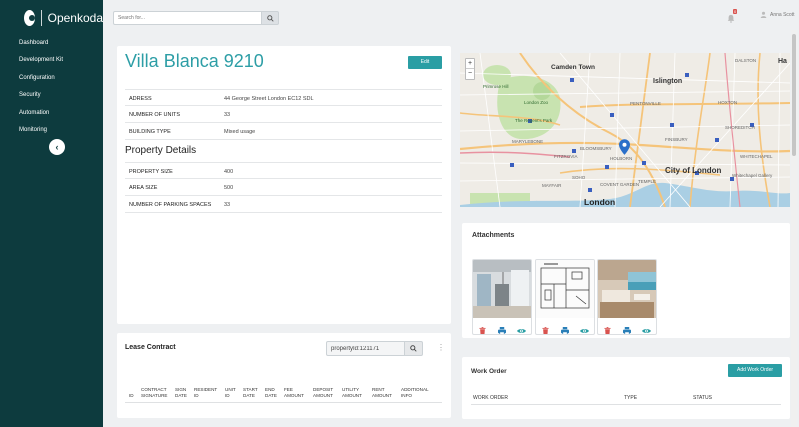 Image resolution: width=799 pixels, height=427 pixels. Describe the element at coordinates (51, 132) in the screenshot. I see `sidebar-item-monitoring: Monitoring` at that location.